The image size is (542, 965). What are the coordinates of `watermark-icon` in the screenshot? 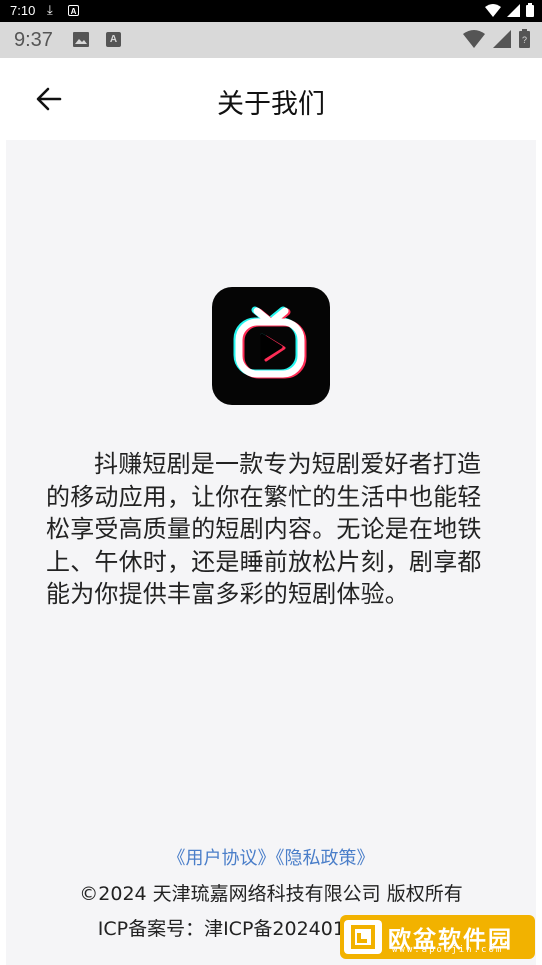 It's located at (363, 937).